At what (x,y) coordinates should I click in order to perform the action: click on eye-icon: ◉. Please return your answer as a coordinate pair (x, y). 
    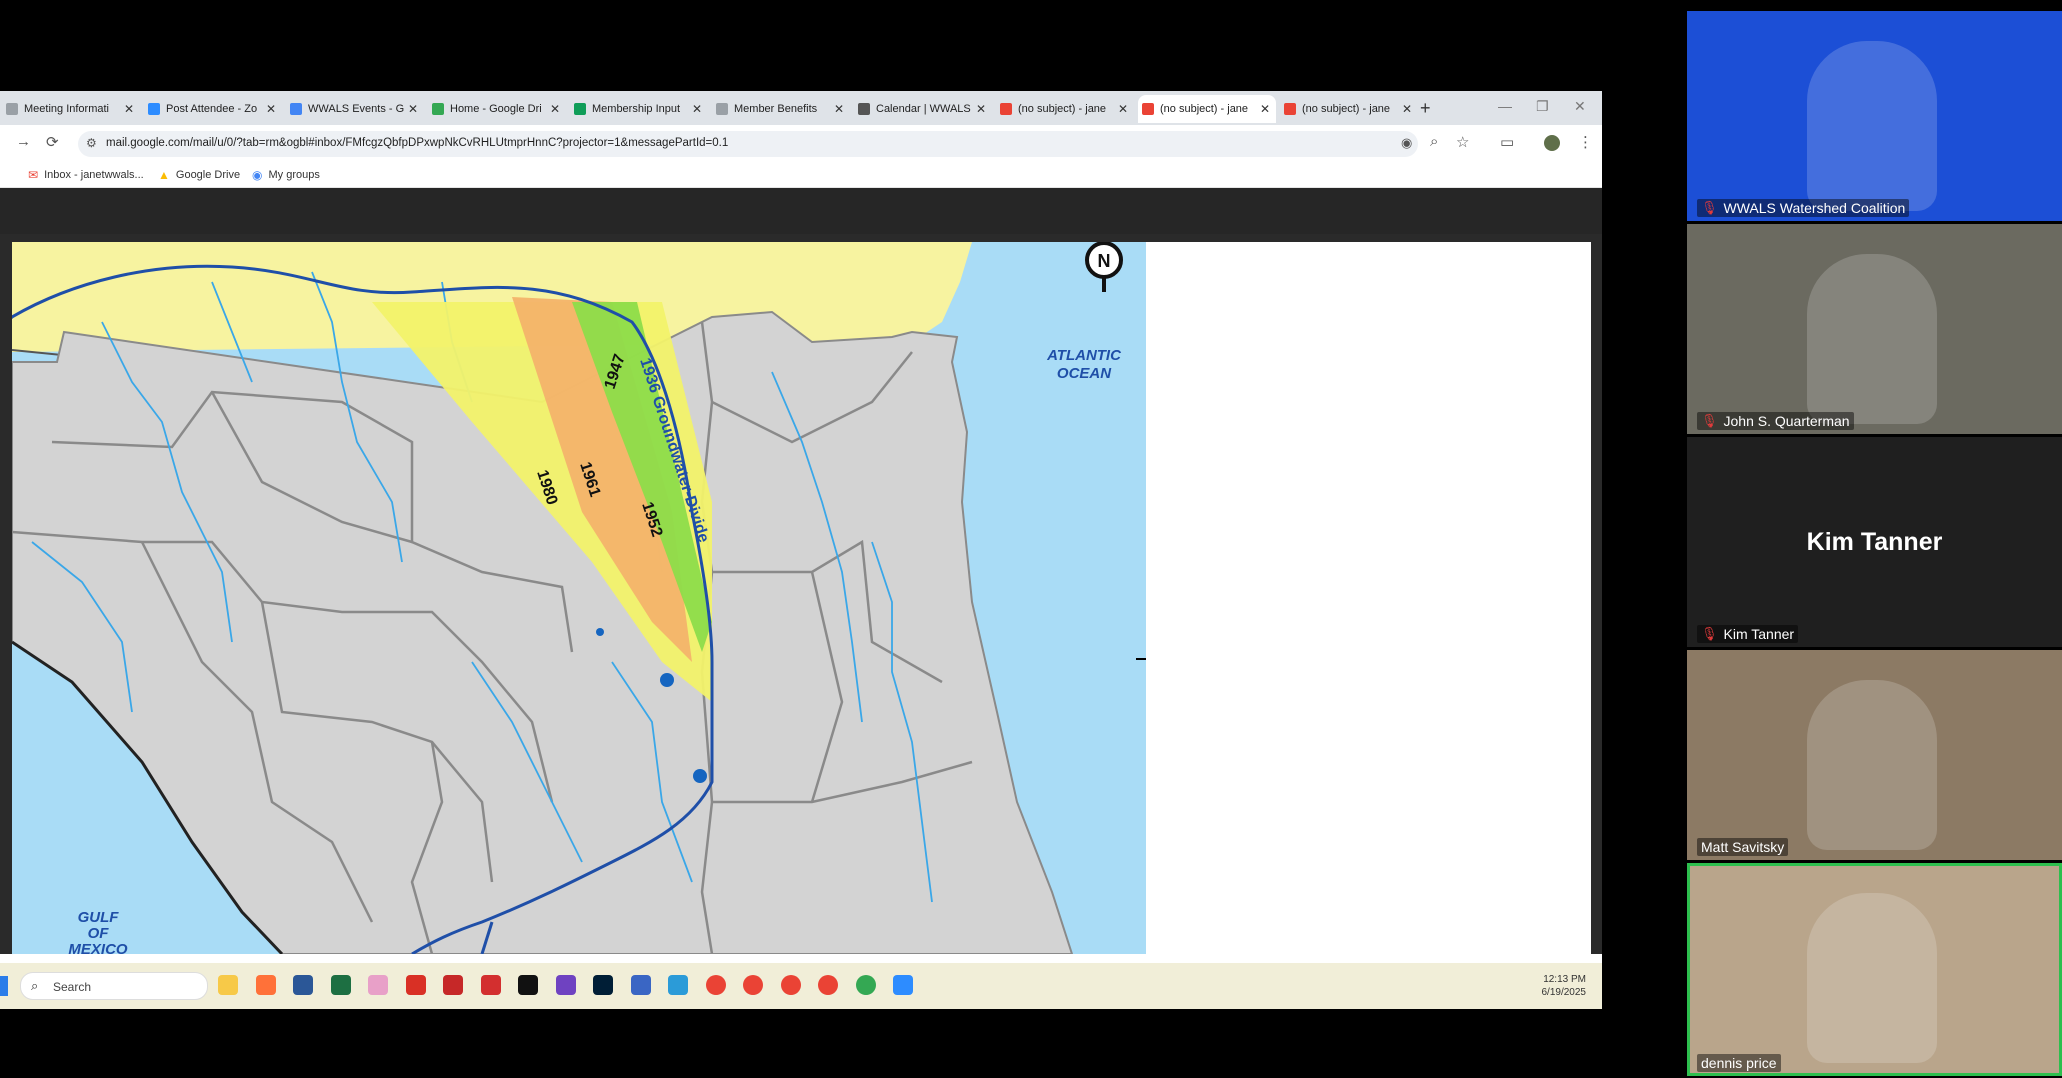
    Looking at the image, I should click on (1406, 143).